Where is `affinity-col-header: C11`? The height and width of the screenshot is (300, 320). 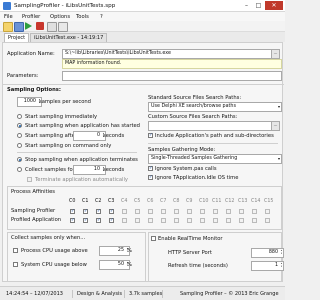 affinity-col-header: C11 is located at coordinates (217, 201).